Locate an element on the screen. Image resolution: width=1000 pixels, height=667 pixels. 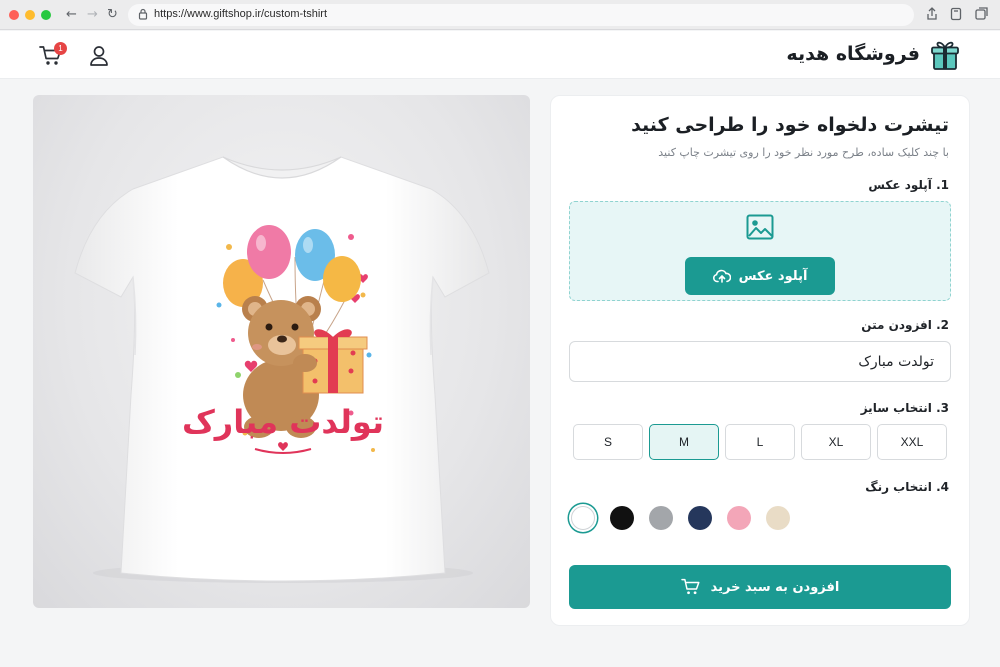
page-title: تیشرت دلخواه خود را طراحی کنید is located at coordinates (790, 125).